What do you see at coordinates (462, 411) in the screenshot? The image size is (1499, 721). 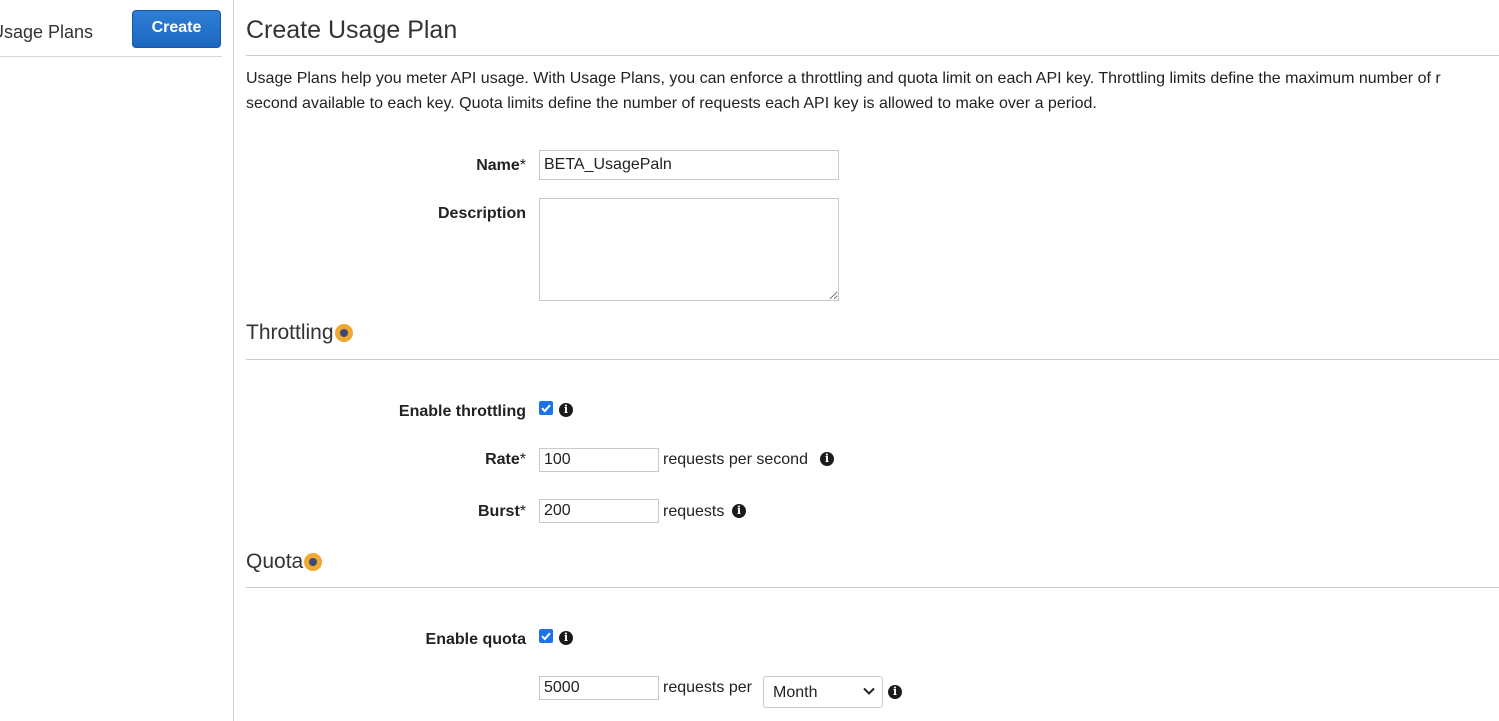 I see `enable-throttling-label: Enable throttling` at bounding box center [462, 411].